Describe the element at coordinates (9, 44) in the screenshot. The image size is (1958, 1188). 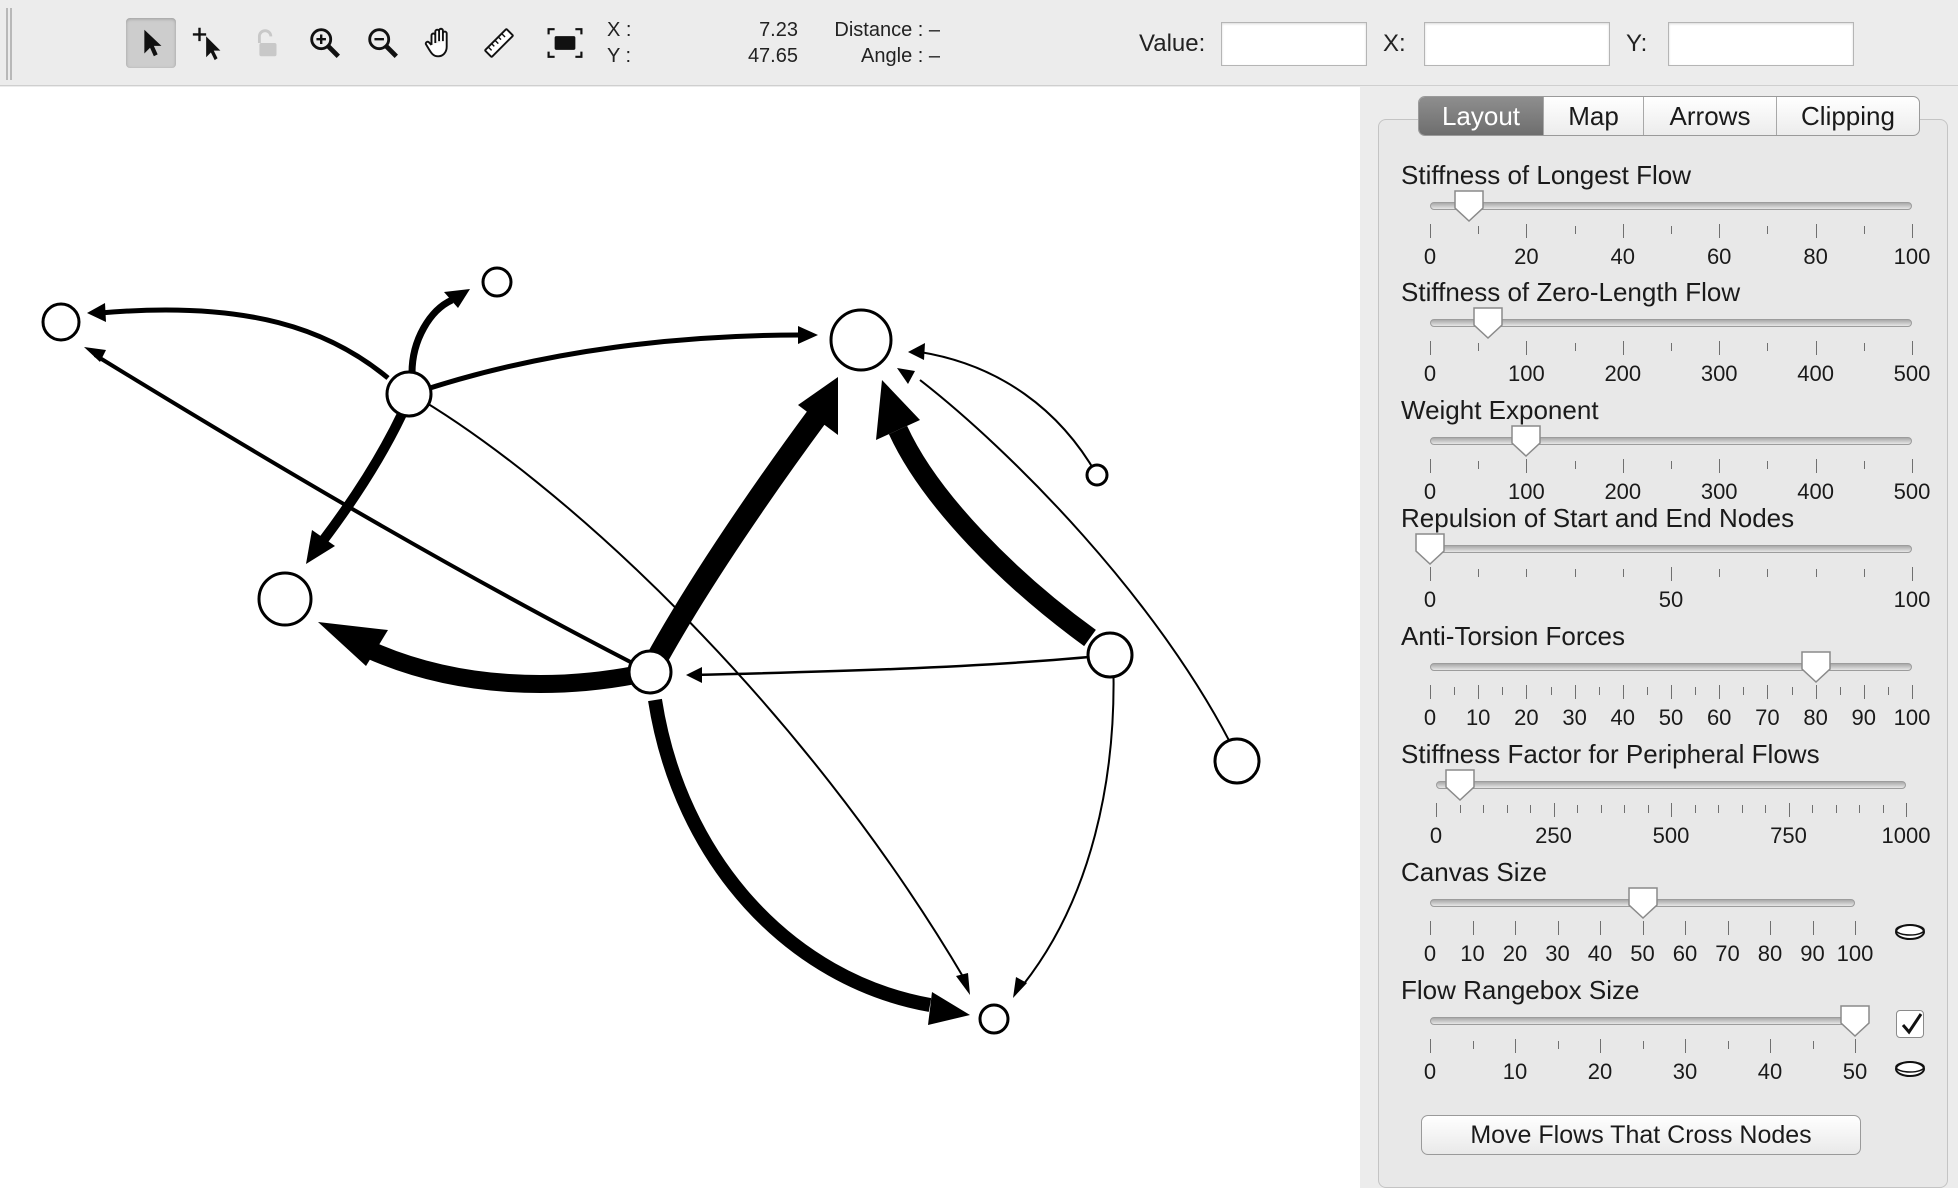
I see `toolbar-grip` at that location.